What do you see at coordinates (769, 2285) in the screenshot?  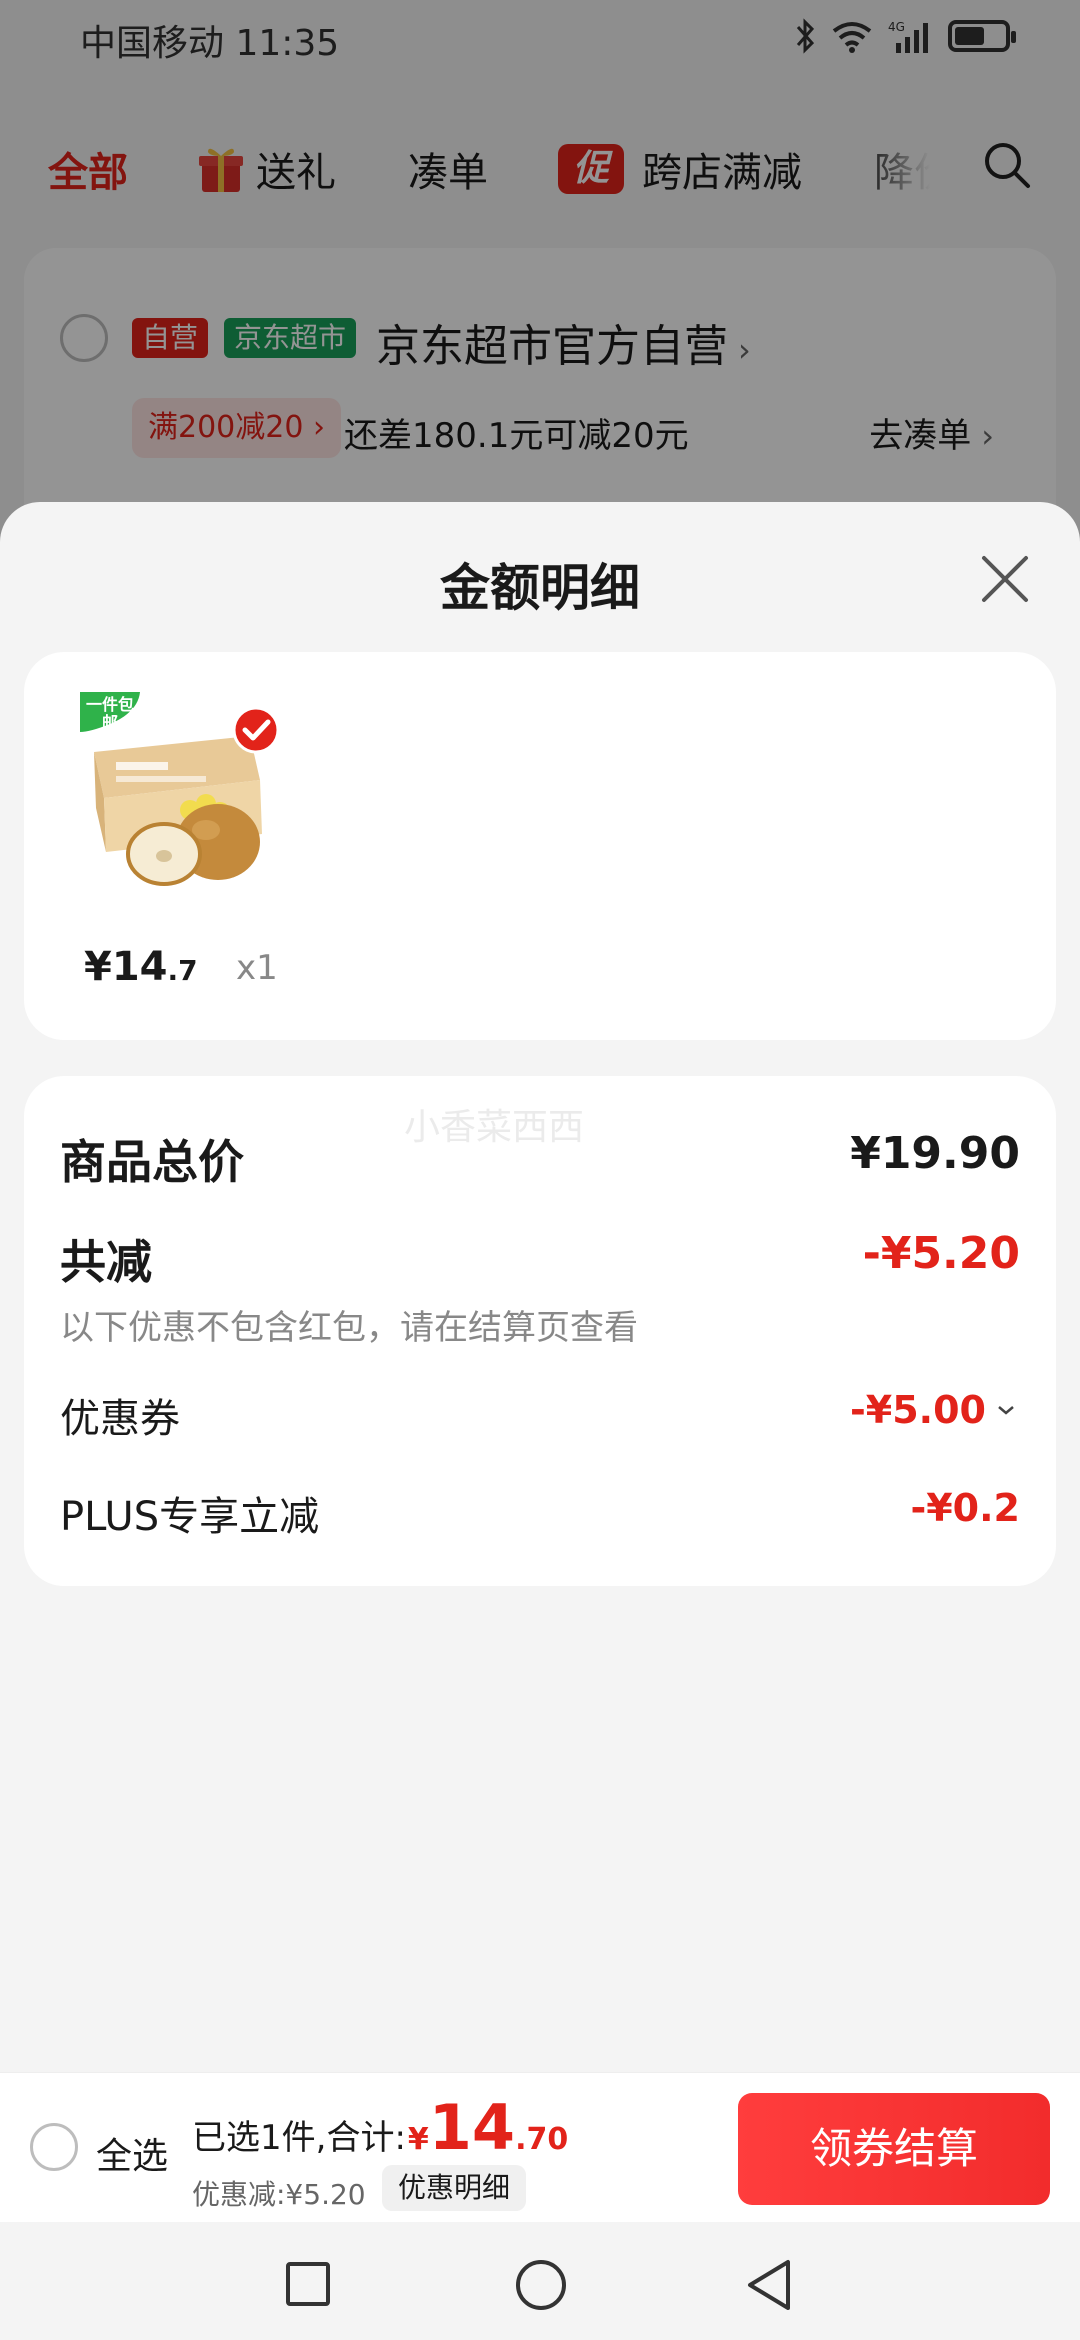 I see `back-icon` at bounding box center [769, 2285].